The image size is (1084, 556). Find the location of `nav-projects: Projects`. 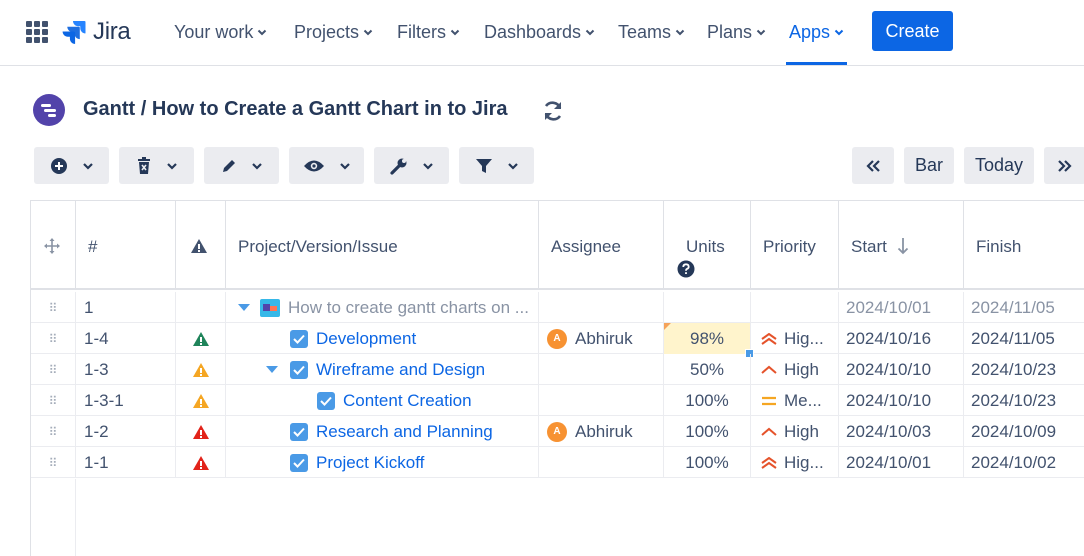

nav-projects: Projects is located at coordinates (333, 32).